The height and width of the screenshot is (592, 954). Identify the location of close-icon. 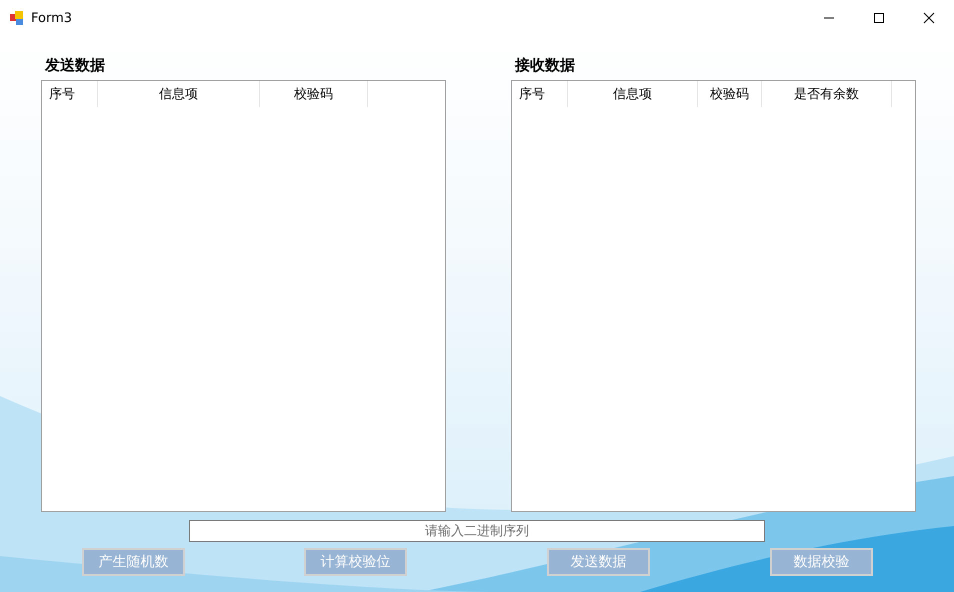
(929, 18).